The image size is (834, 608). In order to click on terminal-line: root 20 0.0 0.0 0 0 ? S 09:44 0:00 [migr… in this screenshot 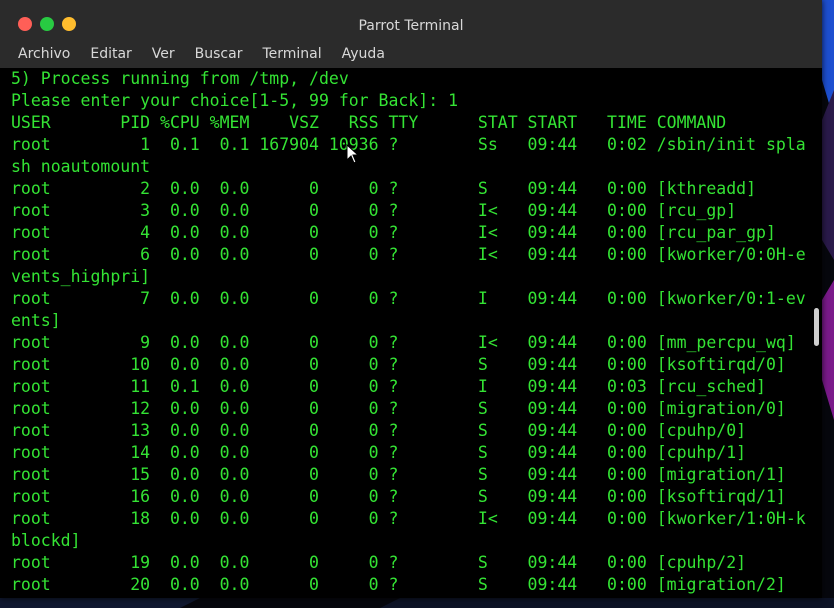, I will do `click(398, 584)`.